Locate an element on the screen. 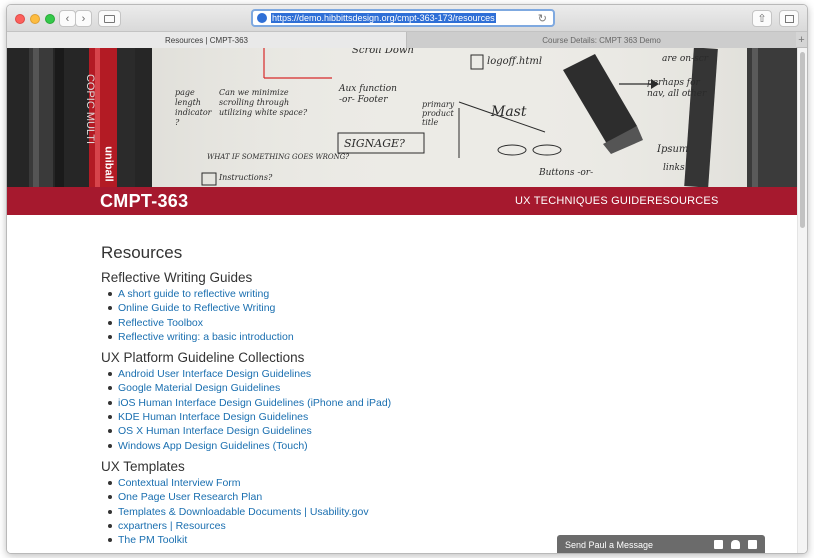 This screenshot has width=814, height=558. forward-button: › is located at coordinates (83, 18).